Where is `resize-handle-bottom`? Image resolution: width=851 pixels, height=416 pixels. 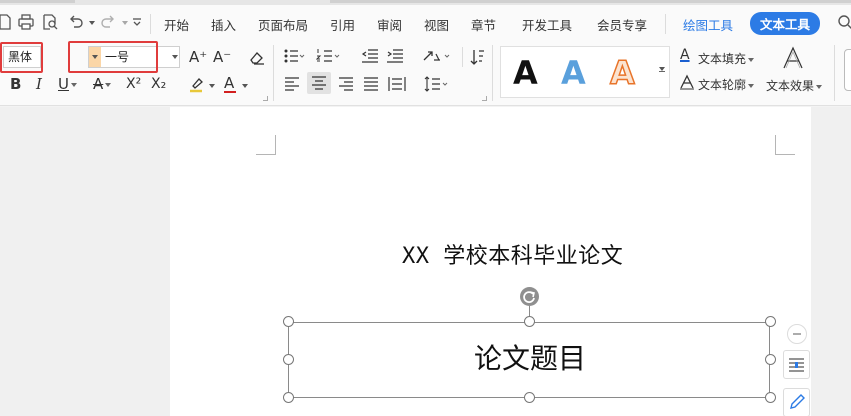 resize-handle-bottom is located at coordinates (529, 397).